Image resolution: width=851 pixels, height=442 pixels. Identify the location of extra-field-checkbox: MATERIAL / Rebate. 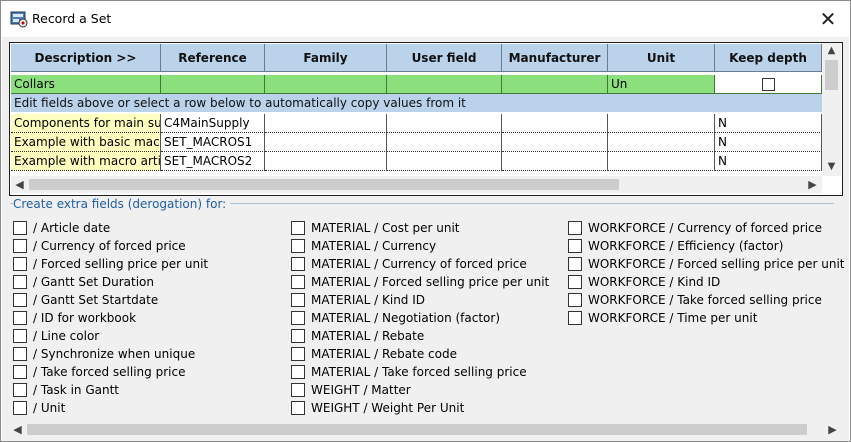
(357, 336).